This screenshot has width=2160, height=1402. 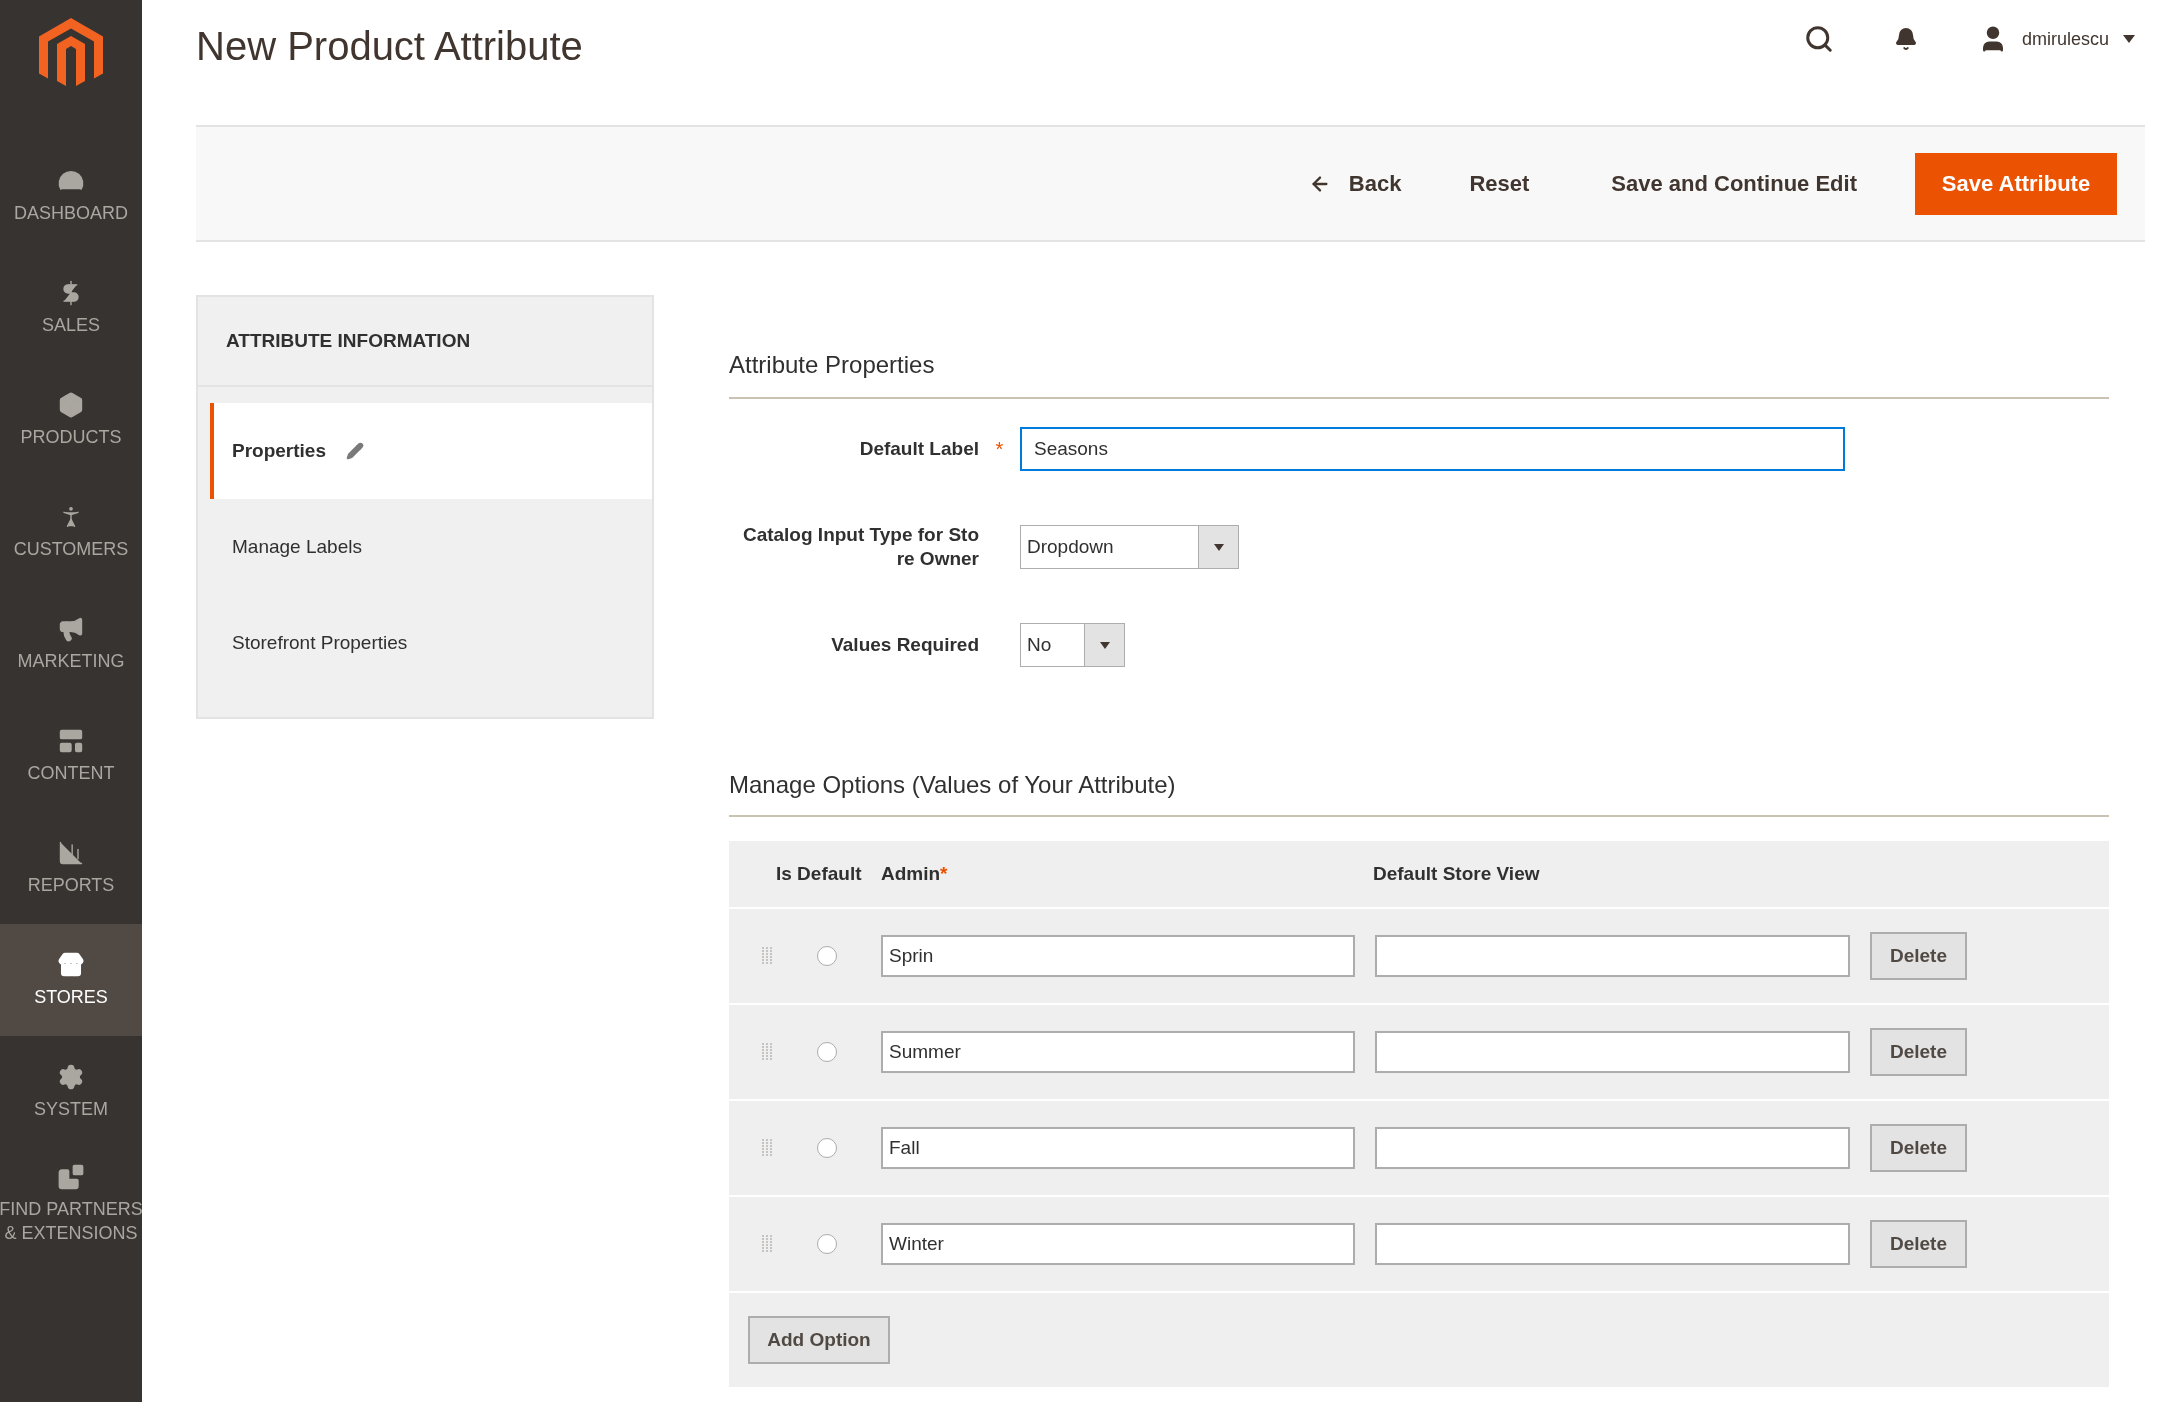 I want to click on panel-title: ATTRIBUTE INFORMATION, so click(x=348, y=340).